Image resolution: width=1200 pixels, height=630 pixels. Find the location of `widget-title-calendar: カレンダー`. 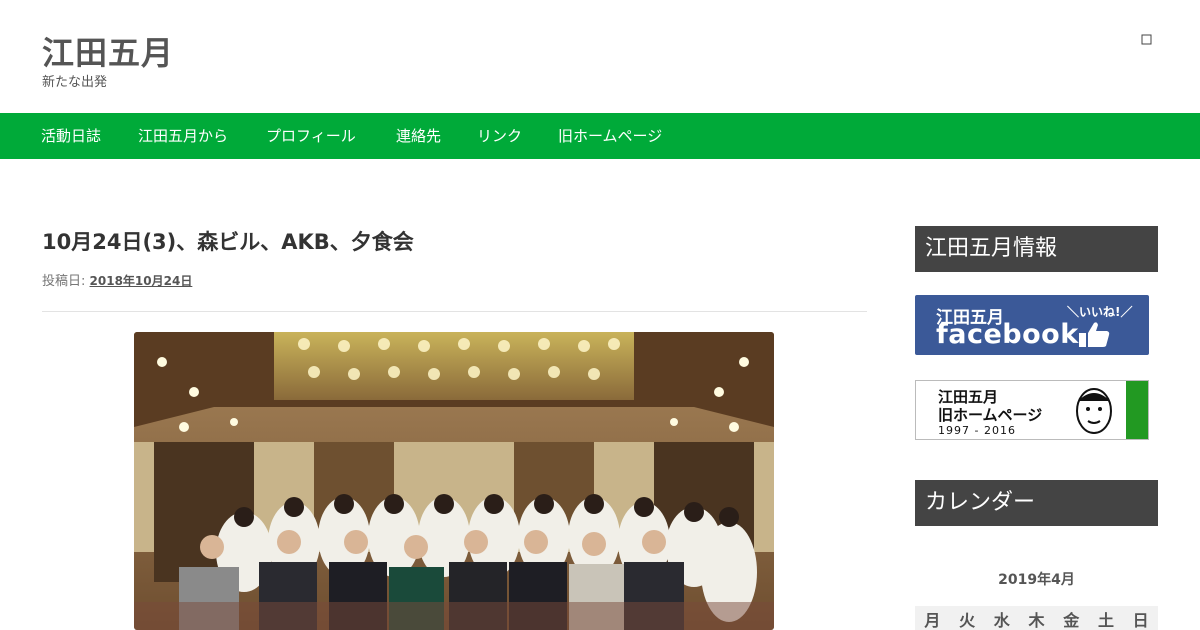

widget-title-calendar: カレンダー is located at coordinates (1036, 503).